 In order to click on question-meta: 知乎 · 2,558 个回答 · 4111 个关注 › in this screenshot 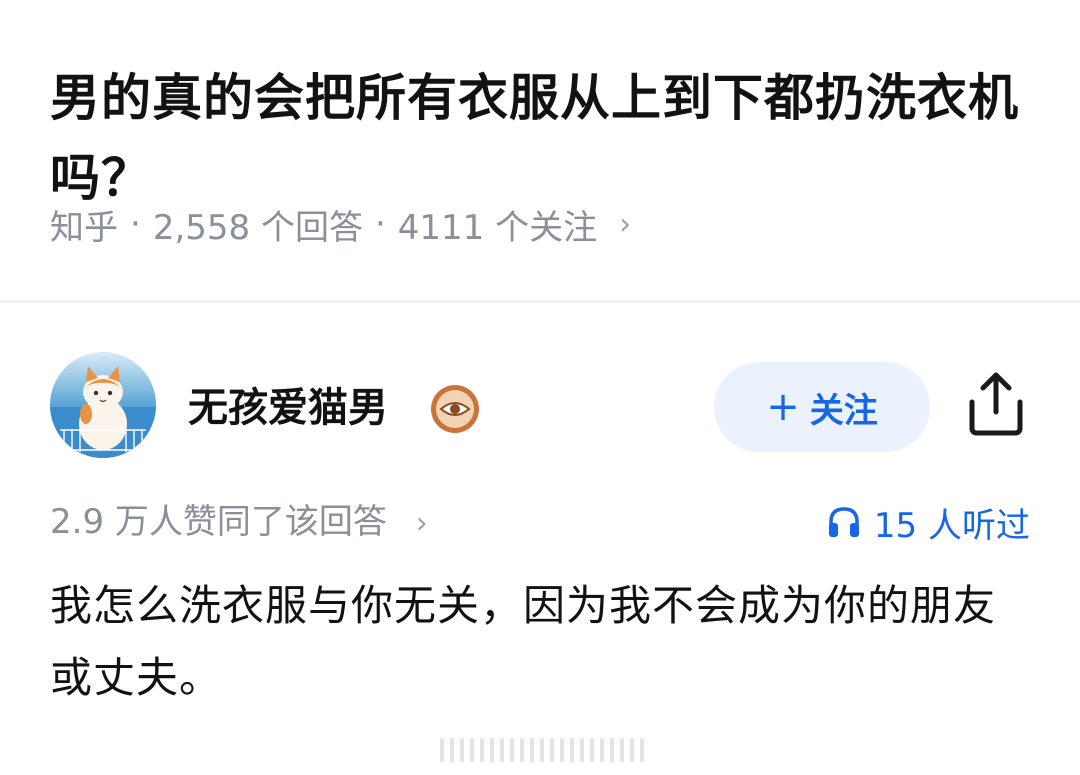, I will do `click(340, 224)`.